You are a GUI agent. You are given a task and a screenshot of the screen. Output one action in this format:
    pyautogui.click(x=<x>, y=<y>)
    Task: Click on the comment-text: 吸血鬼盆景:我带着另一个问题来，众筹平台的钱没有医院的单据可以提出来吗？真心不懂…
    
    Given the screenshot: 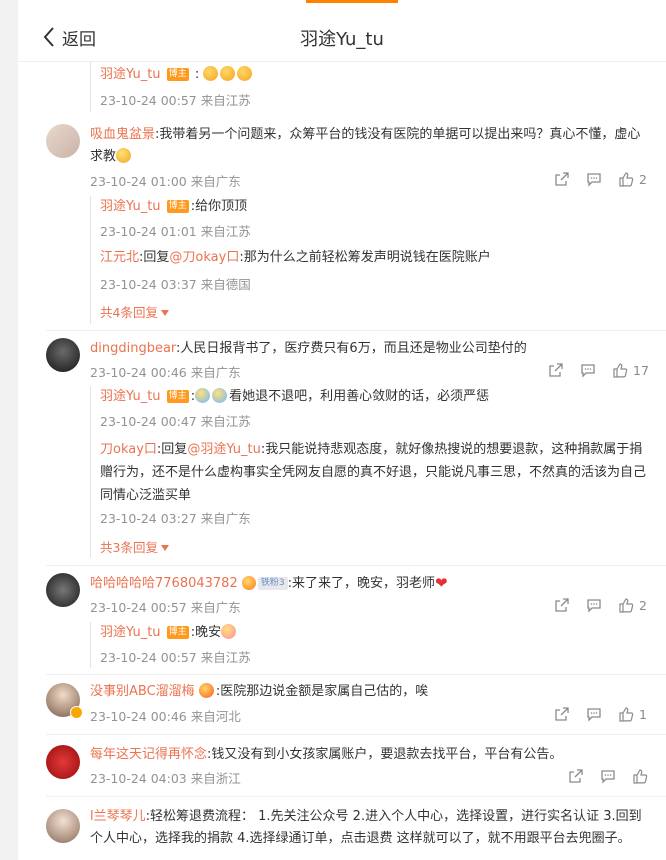 What is the action you would take?
    pyautogui.click(x=370, y=146)
    